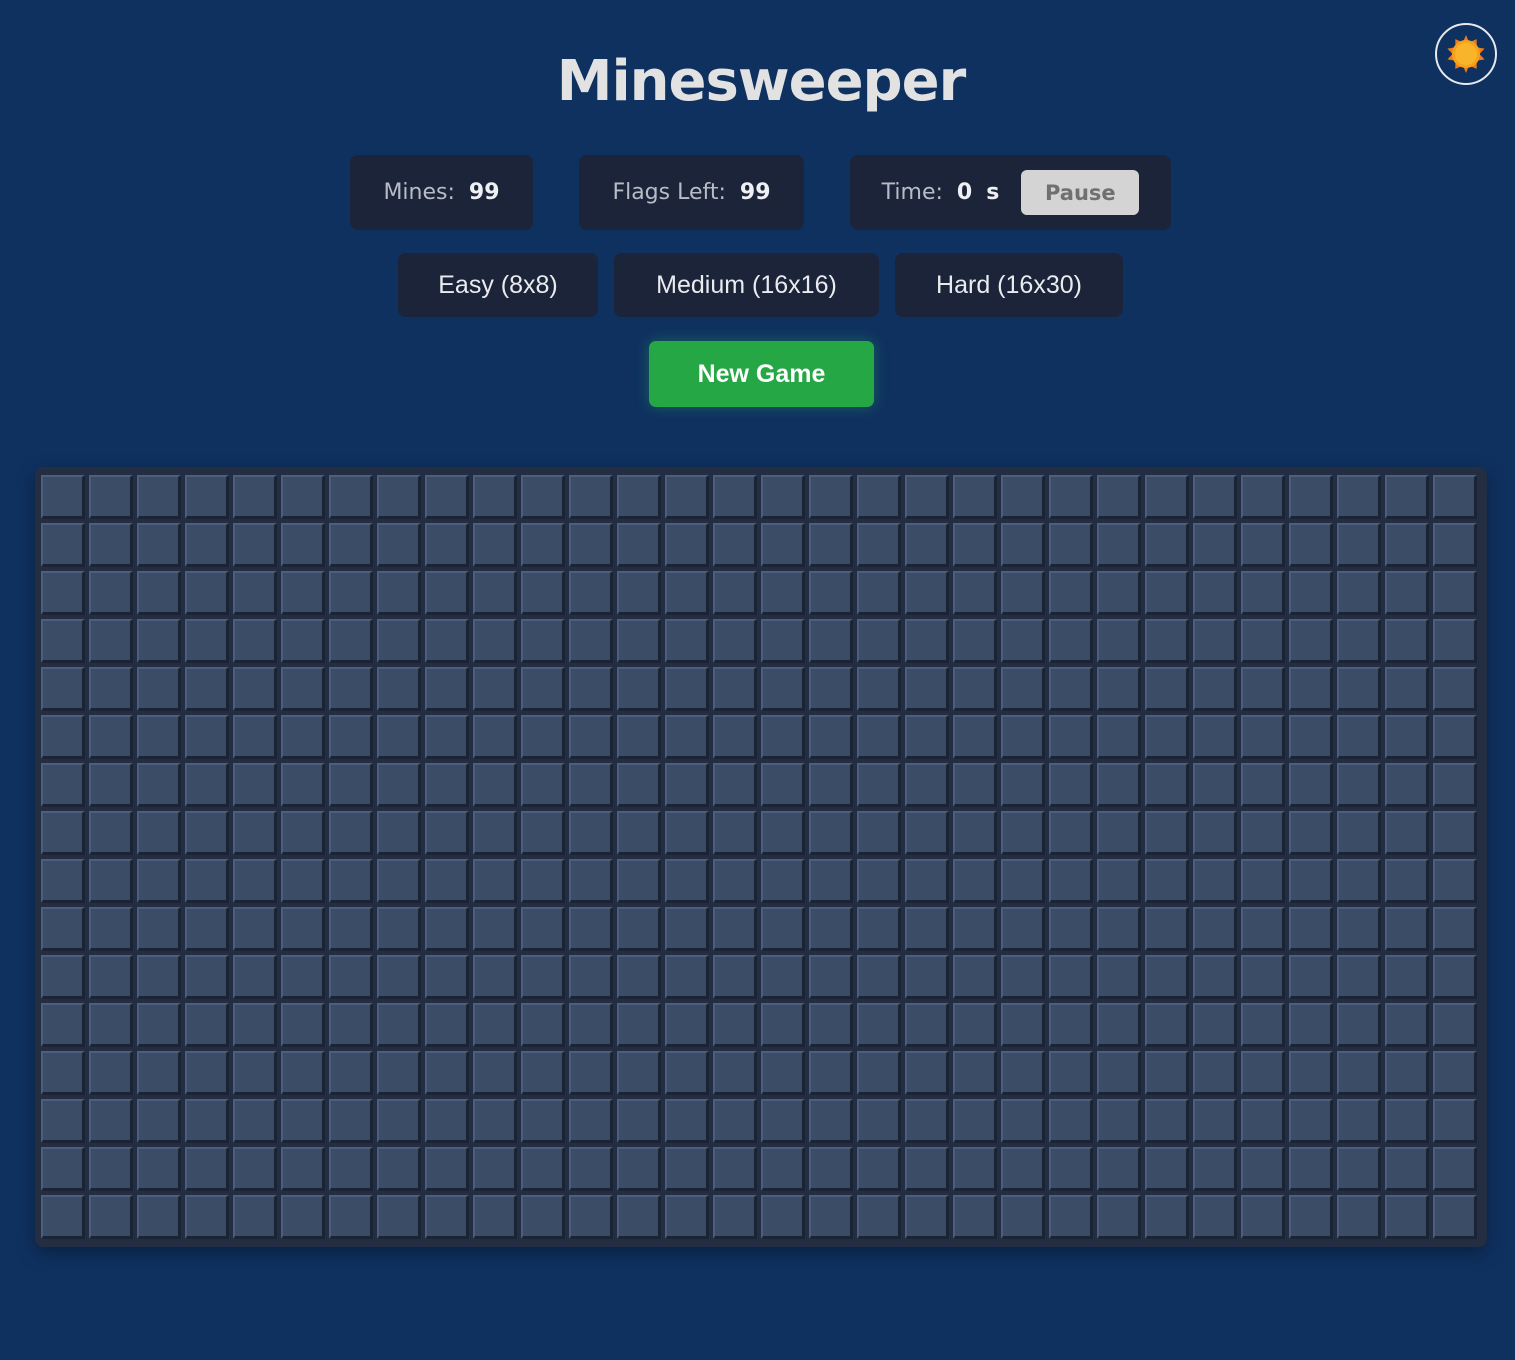 The image size is (1515, 1360). What do you see at coordinates (1009, 285) in the screenshot?
I see `difficulty-hard-button: Hard (16x30)` at bounding box center [1009, 285].